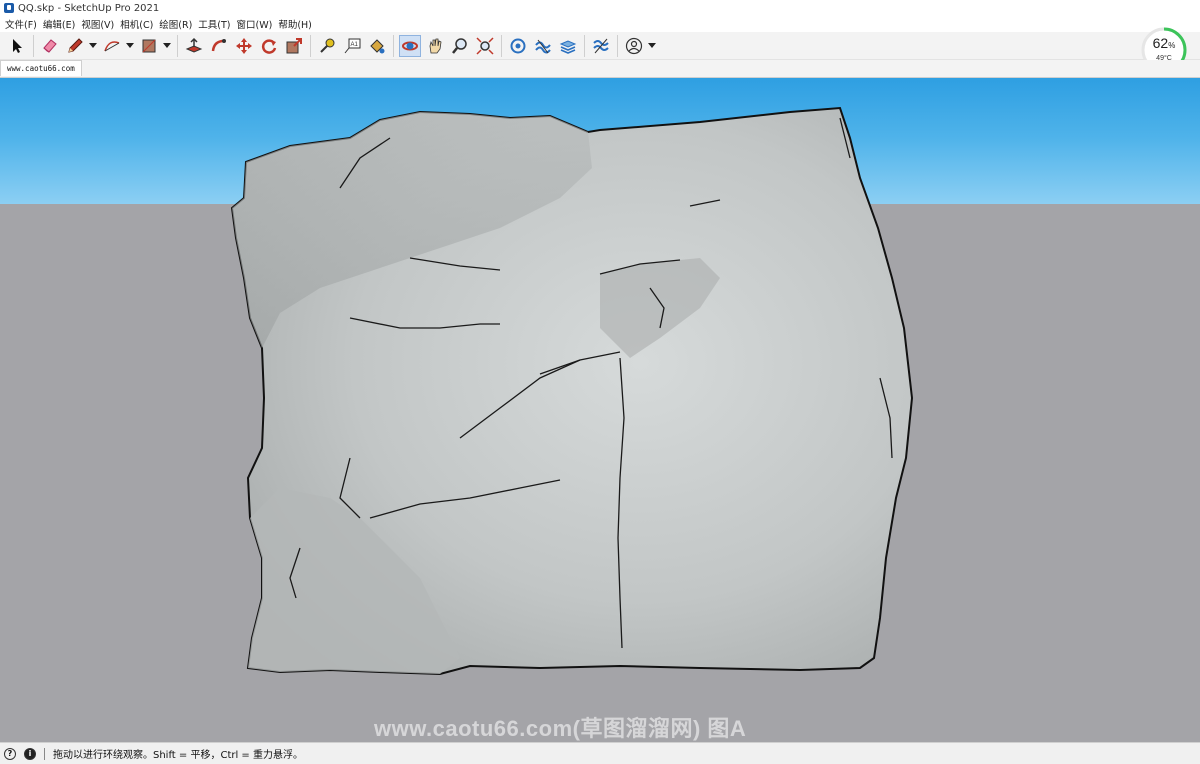 The image size is (1200, 764). Describe the element at coordinates (257, 24) in the screenshot. I see `menu-window: 窗口(W)` at that location.